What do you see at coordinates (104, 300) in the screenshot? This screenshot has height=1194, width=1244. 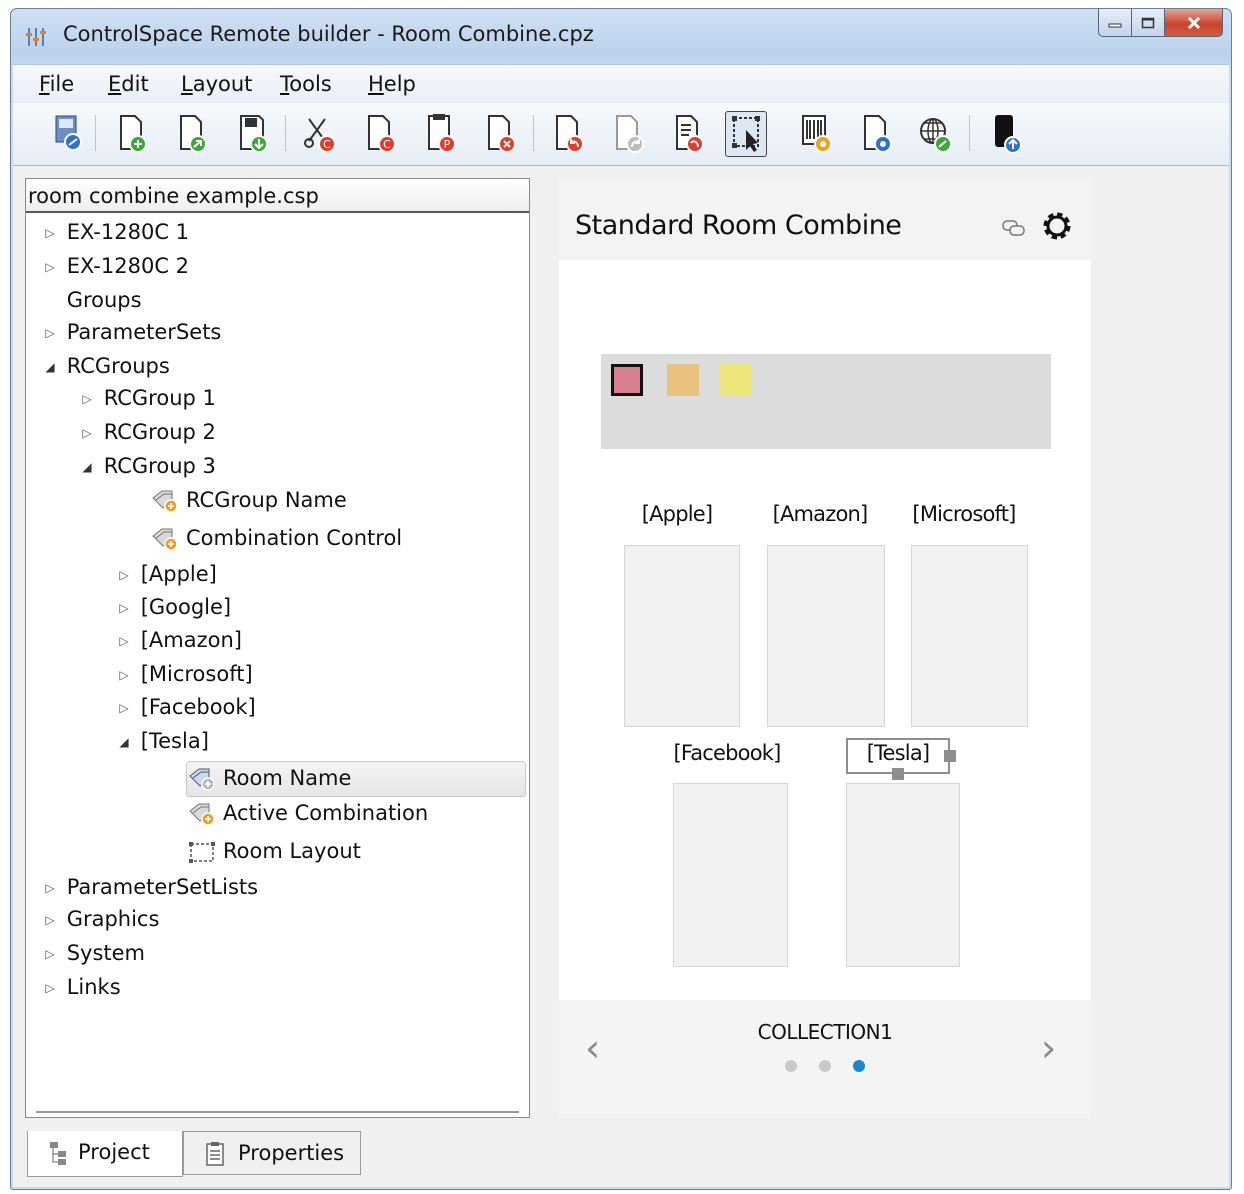 I see `tree-item-label: Groups` at bounding box center [104, 300].